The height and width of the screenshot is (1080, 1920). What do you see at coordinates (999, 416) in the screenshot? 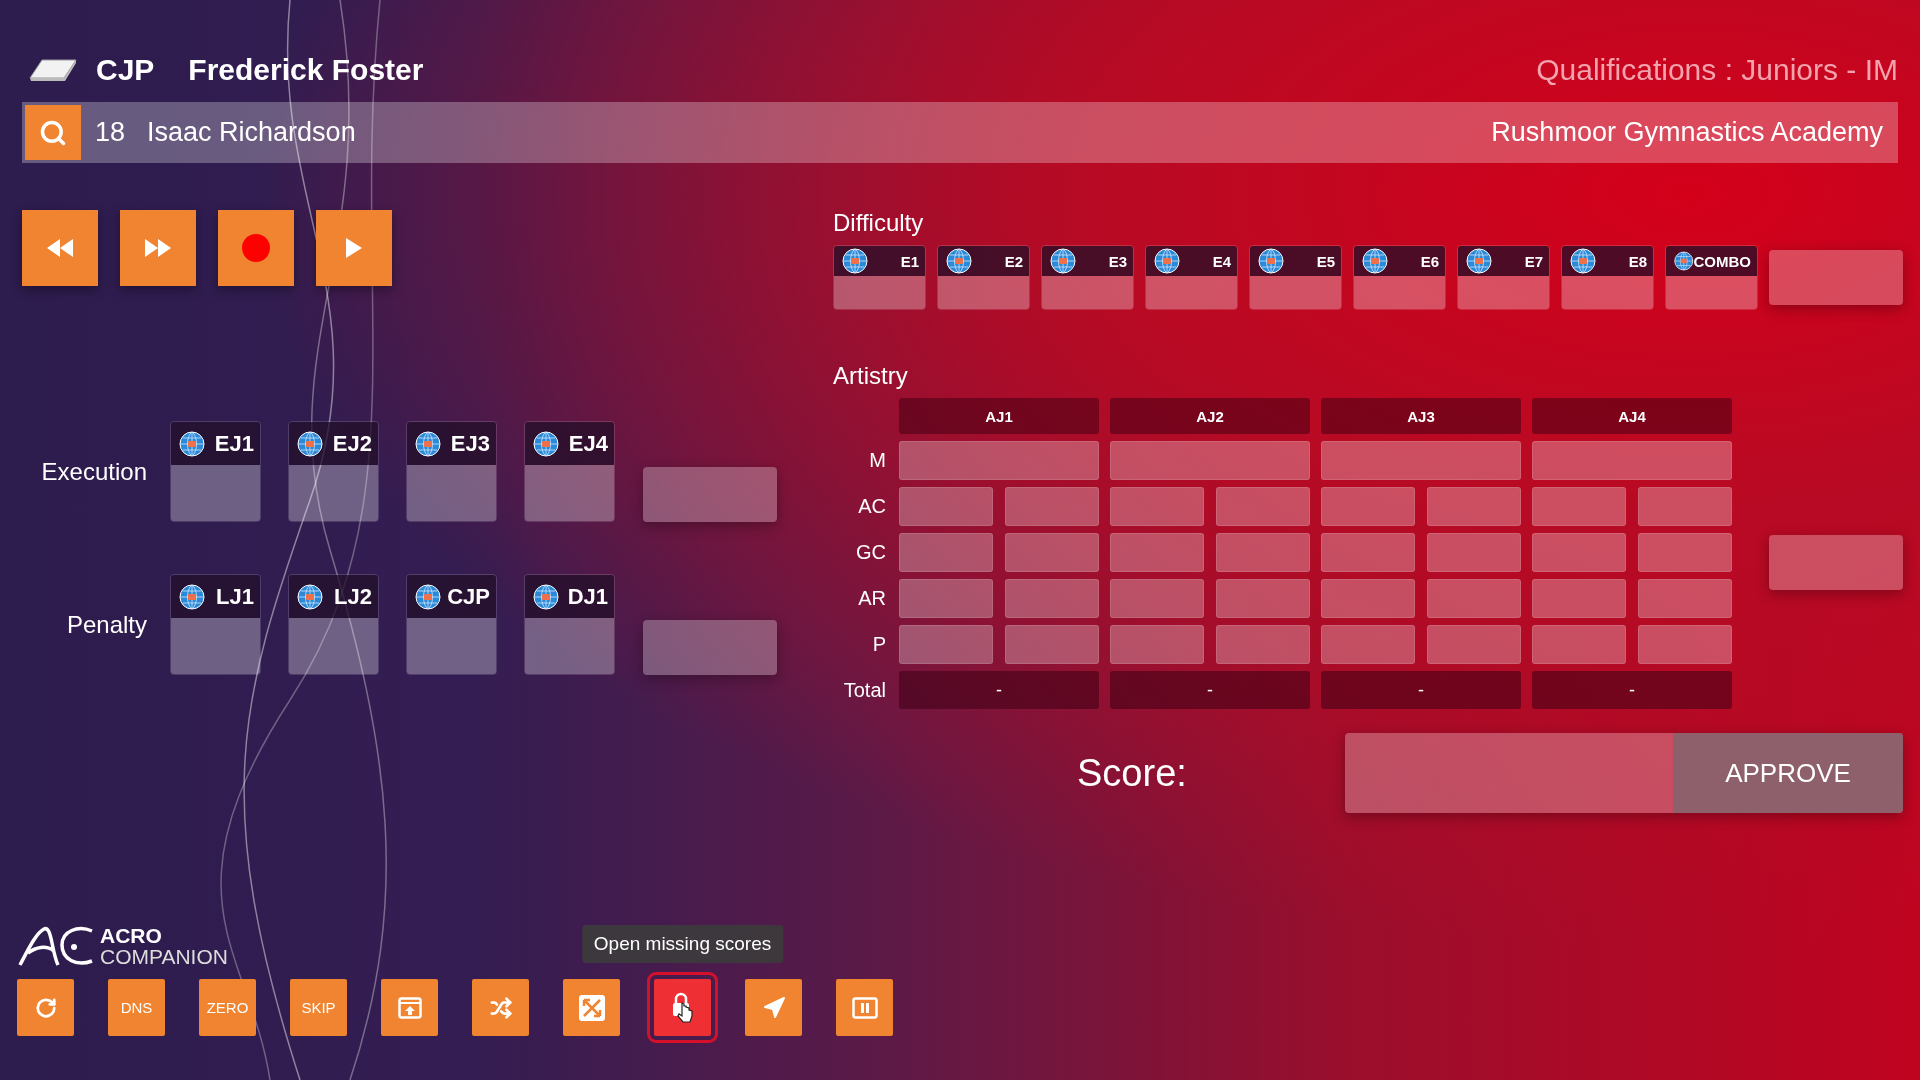
I see `column-header: AJ1` at bounding box center [999, 416].